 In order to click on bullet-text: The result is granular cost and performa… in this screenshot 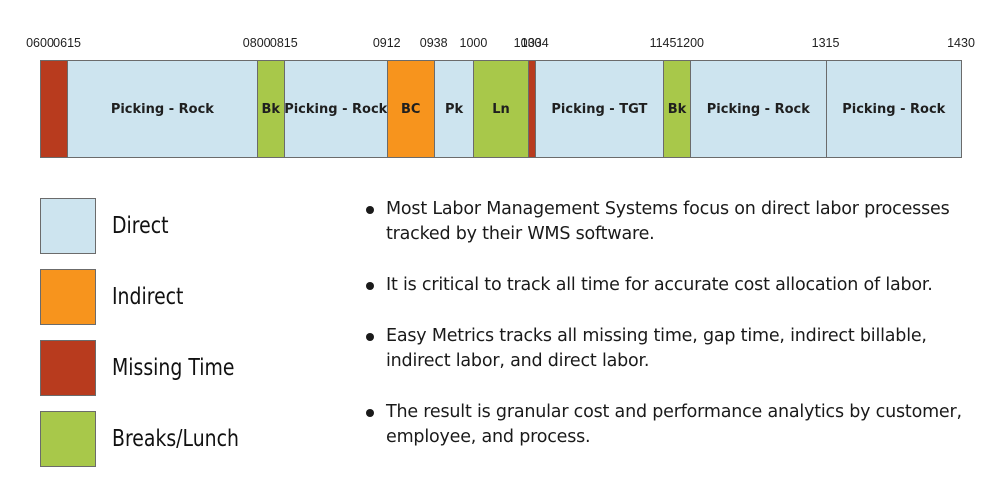, I will do `click(674, 424)`.